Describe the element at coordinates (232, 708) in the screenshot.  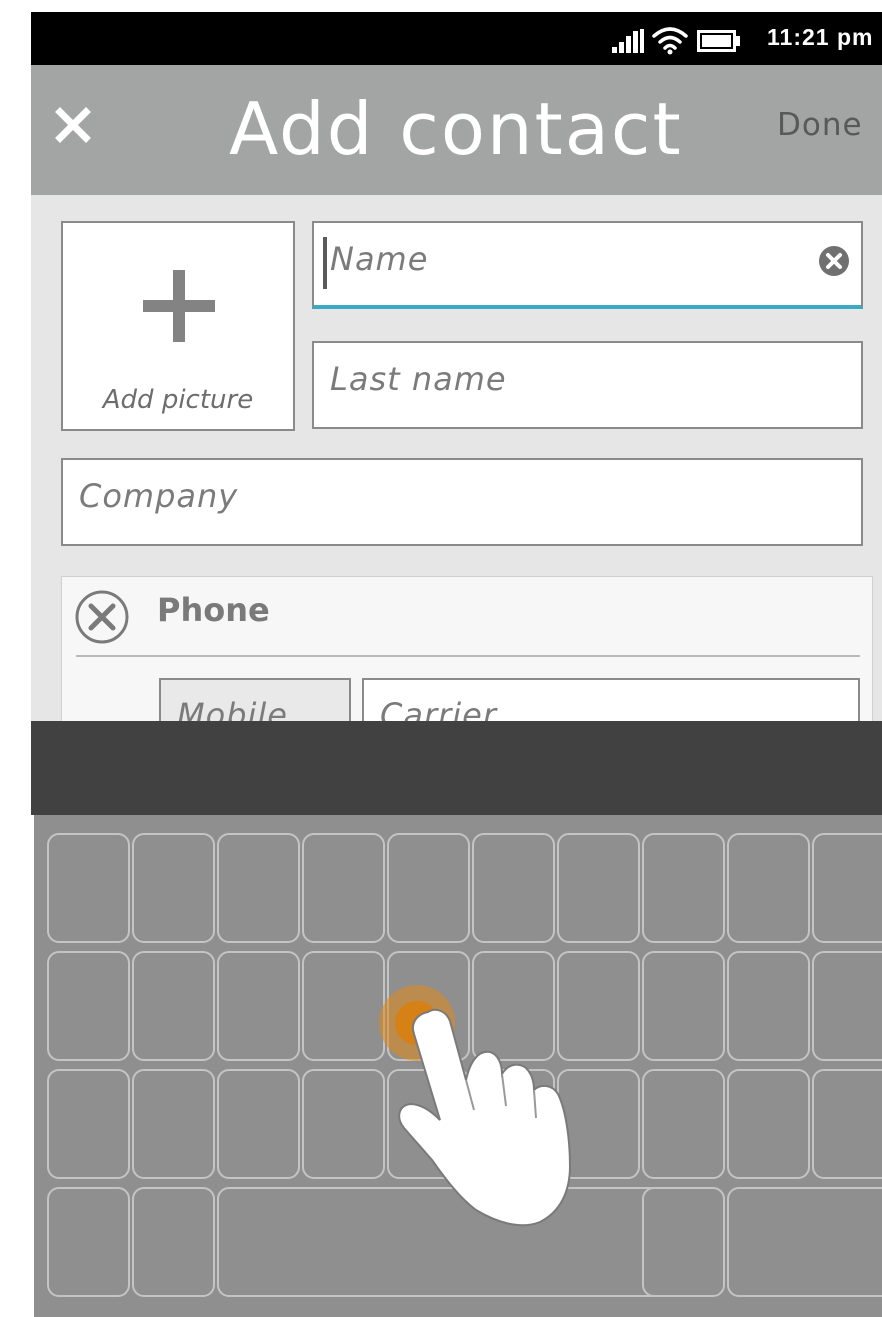
I see `phone-type-value: Mobile` at that location.